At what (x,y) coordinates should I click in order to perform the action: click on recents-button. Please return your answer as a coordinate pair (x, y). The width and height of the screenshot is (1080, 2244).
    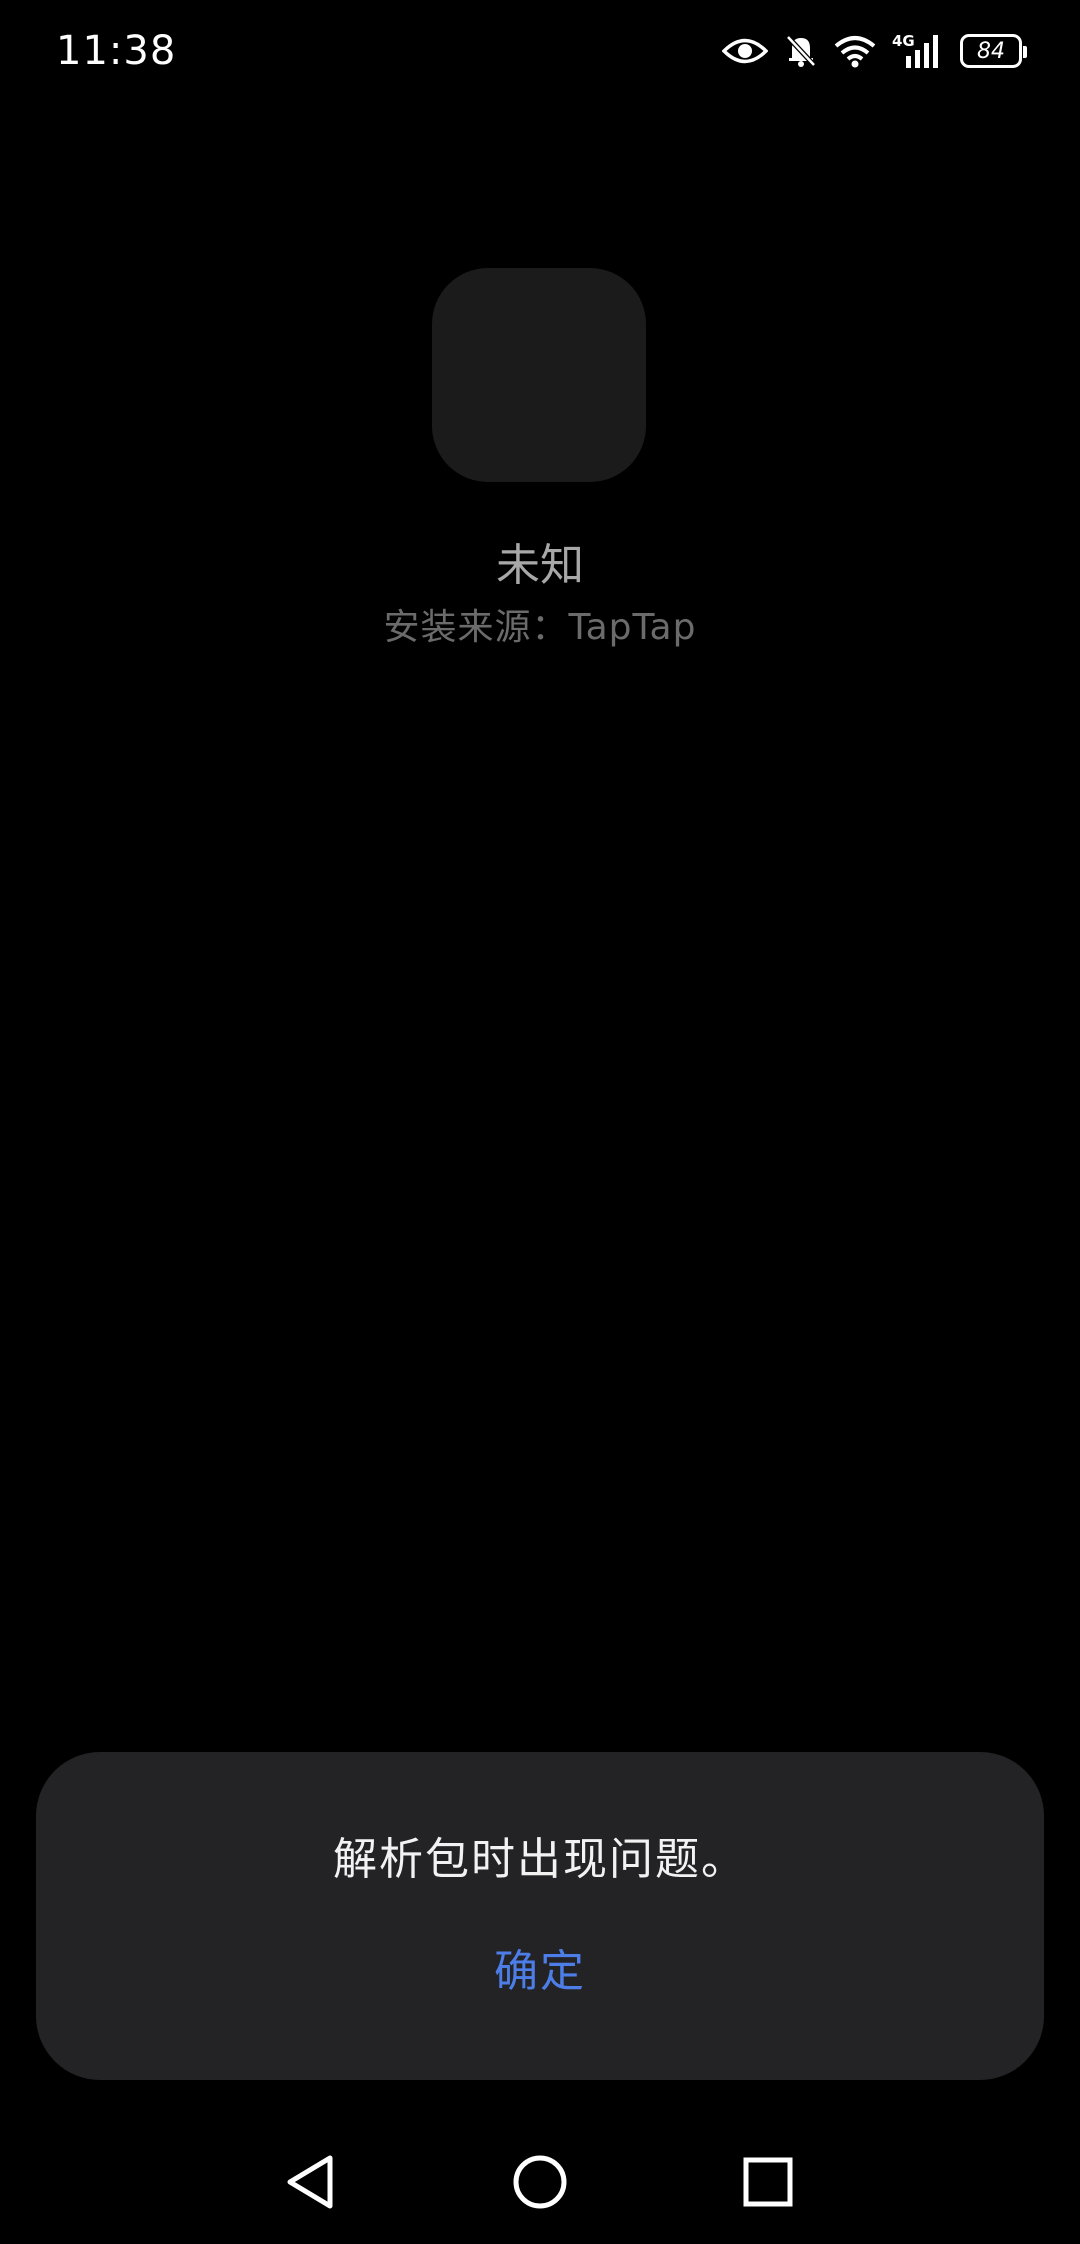
    Looking at the image, I should click on (768, 2184).